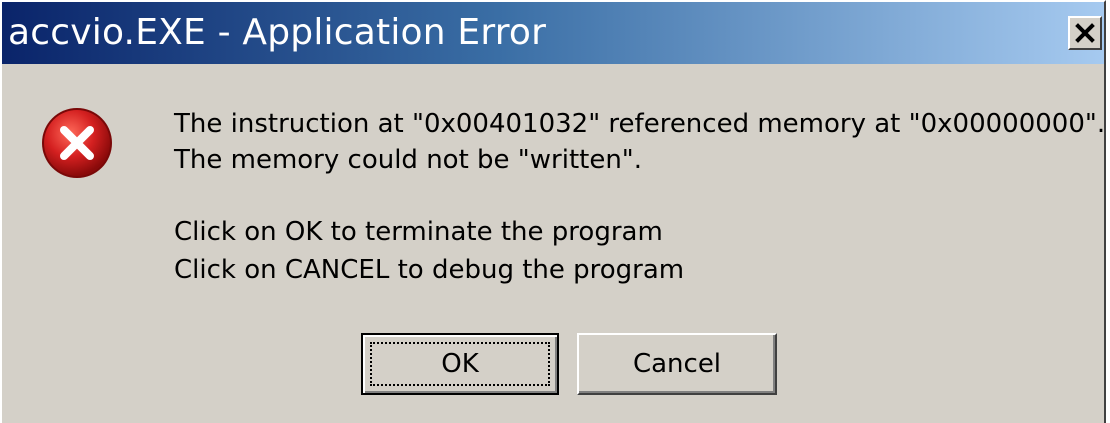  I want to click on close-button, so click(1085, 33).